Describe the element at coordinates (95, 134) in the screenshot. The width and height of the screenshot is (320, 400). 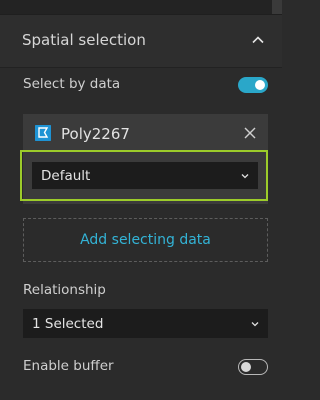
I see `data-source-name: Poly2267` at that location.